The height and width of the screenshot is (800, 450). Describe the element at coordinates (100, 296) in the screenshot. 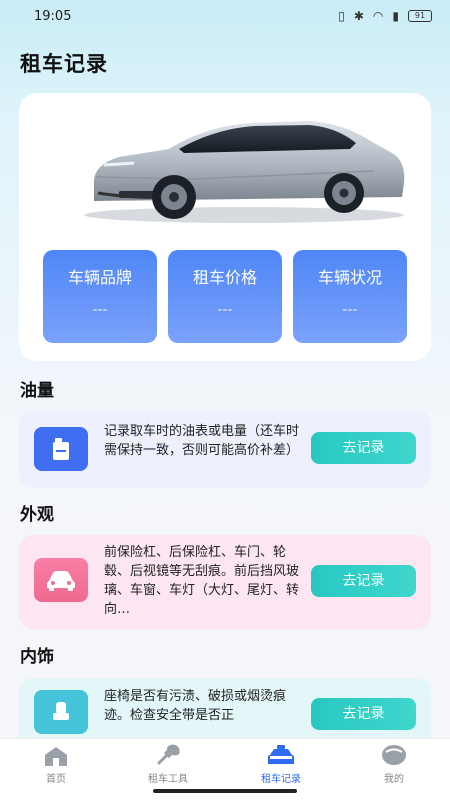

I see `stat-tile-brand: 车辆品牌 ---` at that location.